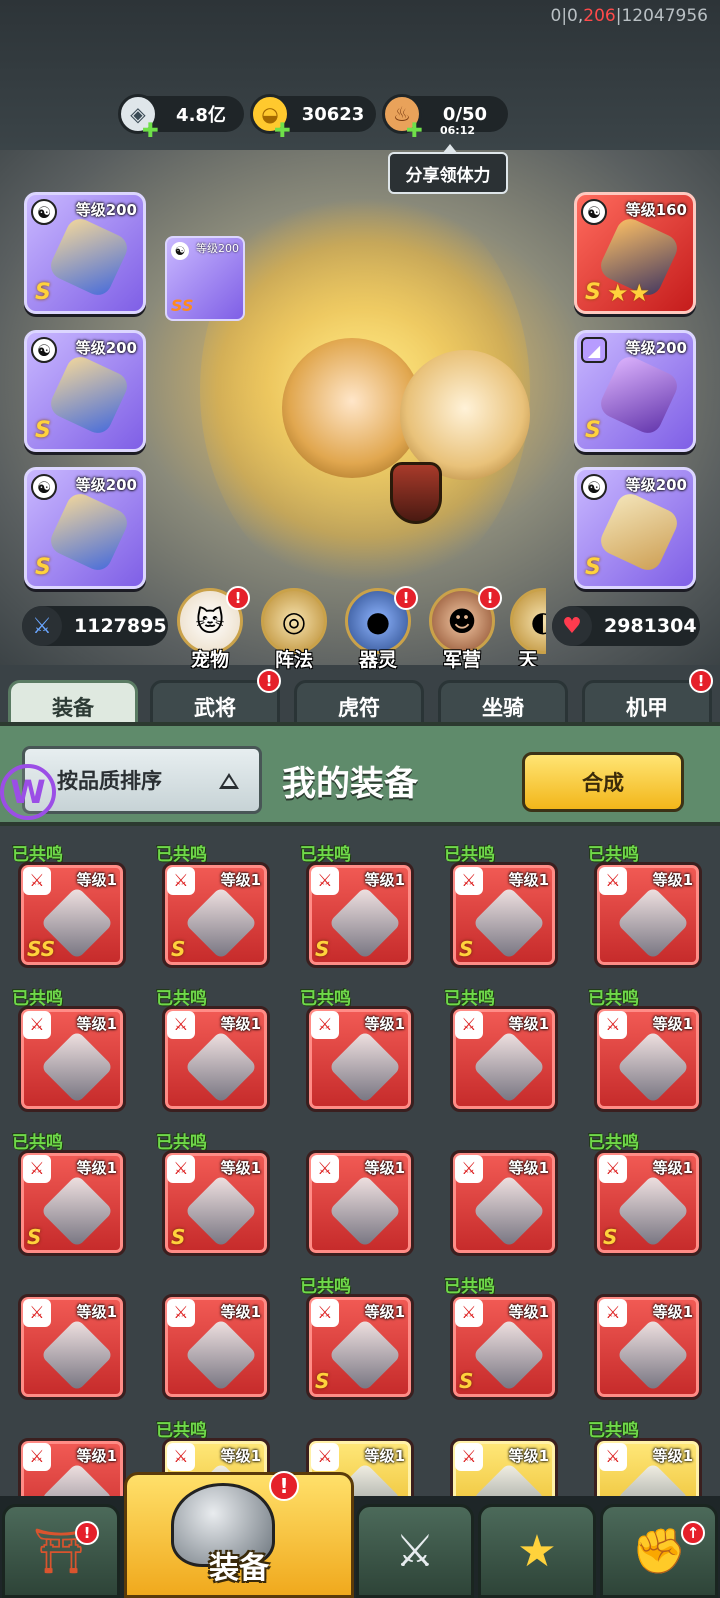 The height and width of the screenshot is (1598, 720). What do you see at coordinates (594, 350) in the screenshot?
I see `boots-type-icon: ◢` at bounding box center [594, 350].